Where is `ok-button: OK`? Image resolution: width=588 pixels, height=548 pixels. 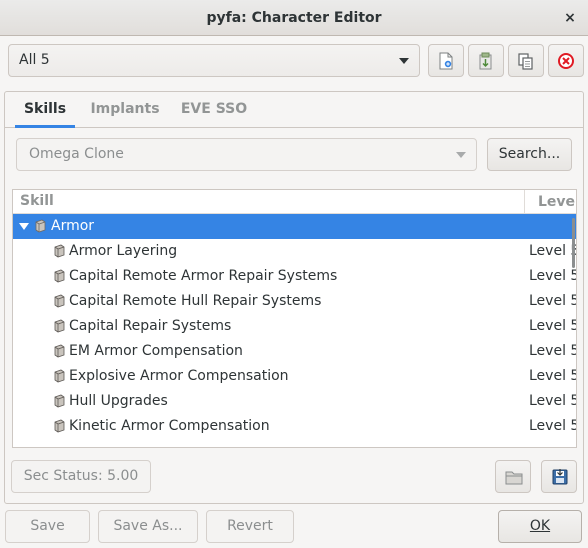
ok-button: OK is located at coordinates (540, 526).